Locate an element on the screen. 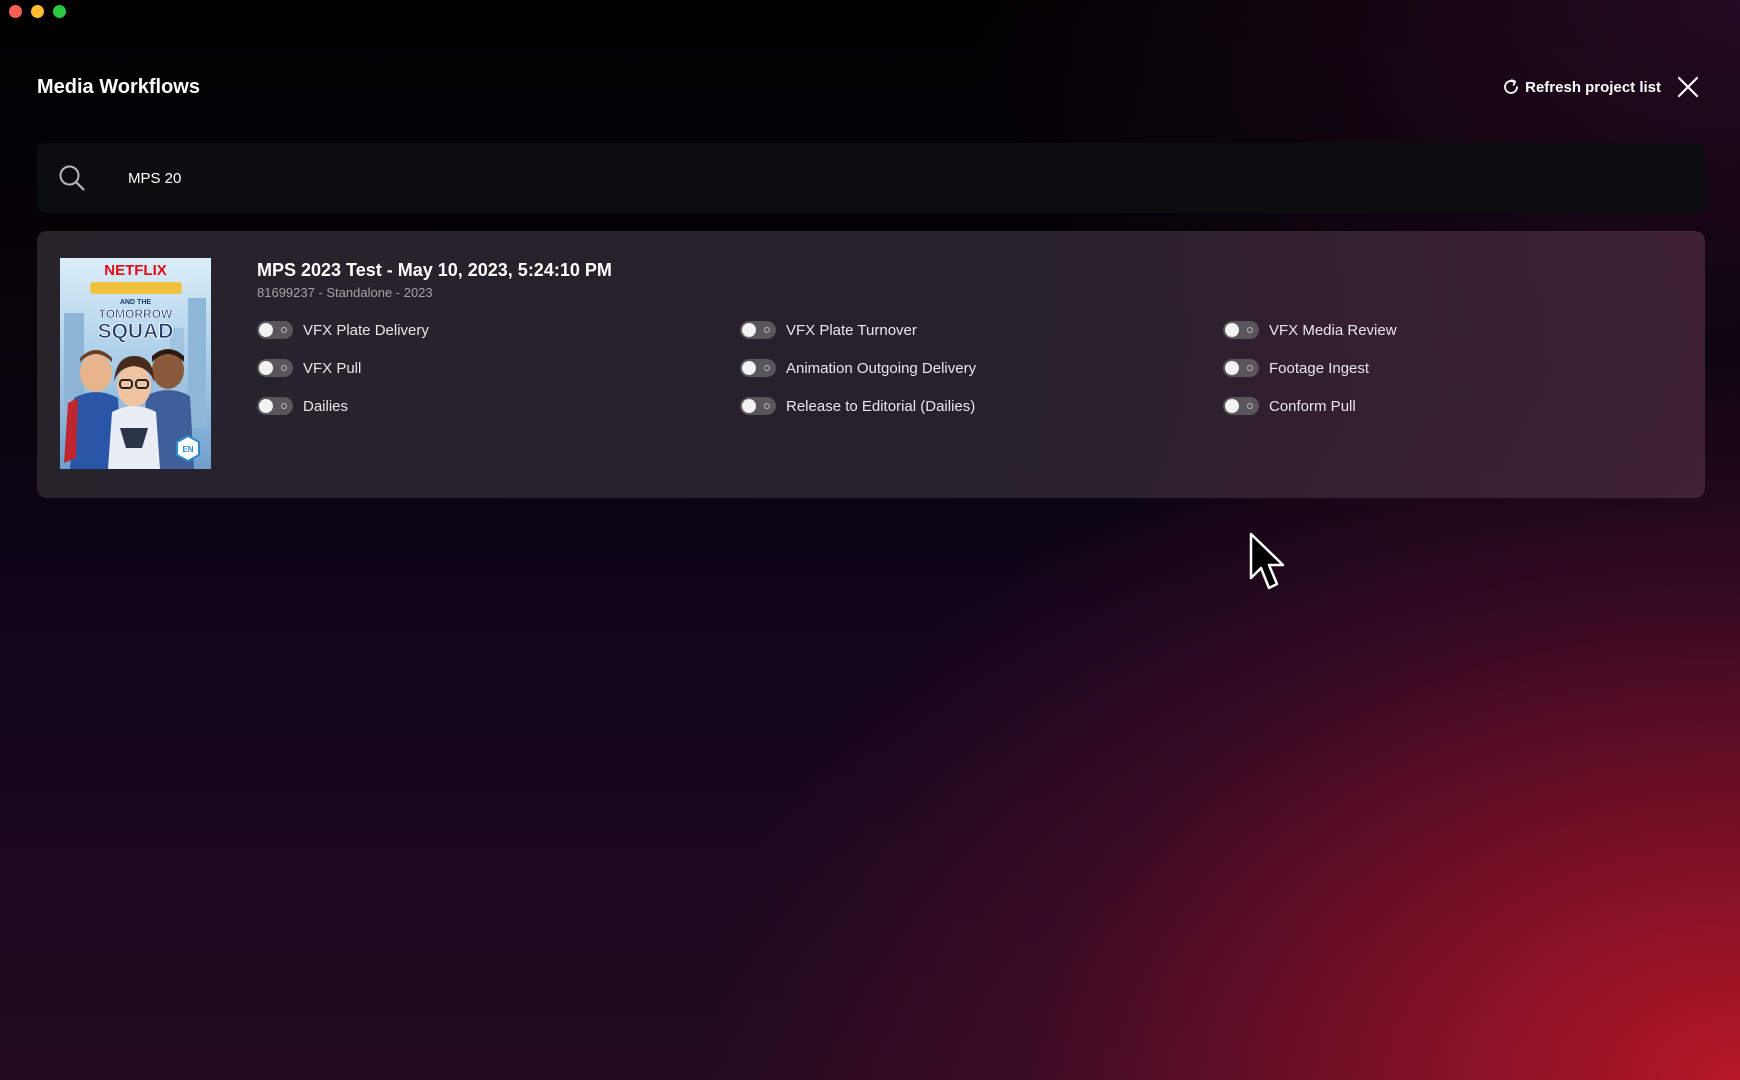  workflow-label: VFX Plate Turnover is located at coordinates (851, 330).